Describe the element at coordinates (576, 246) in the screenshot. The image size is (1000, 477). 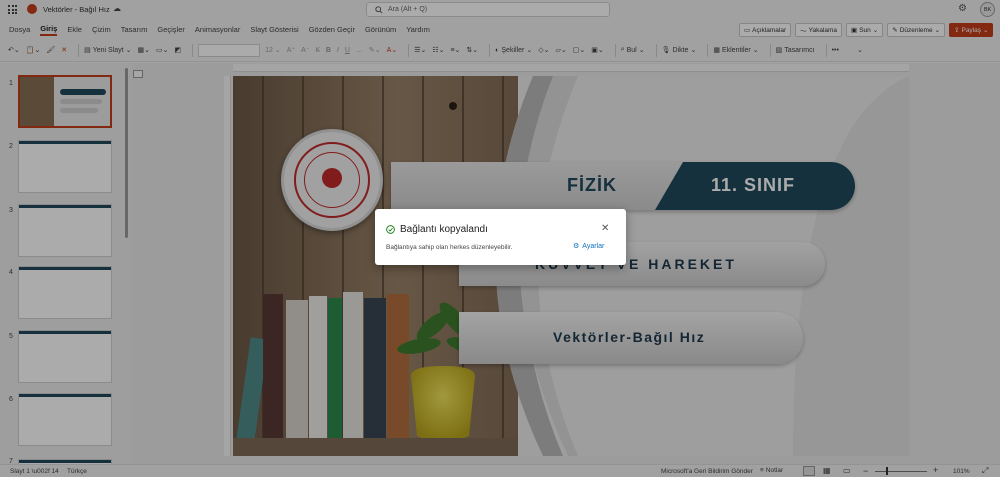
I see `gear-icon: ⚙` at that location.